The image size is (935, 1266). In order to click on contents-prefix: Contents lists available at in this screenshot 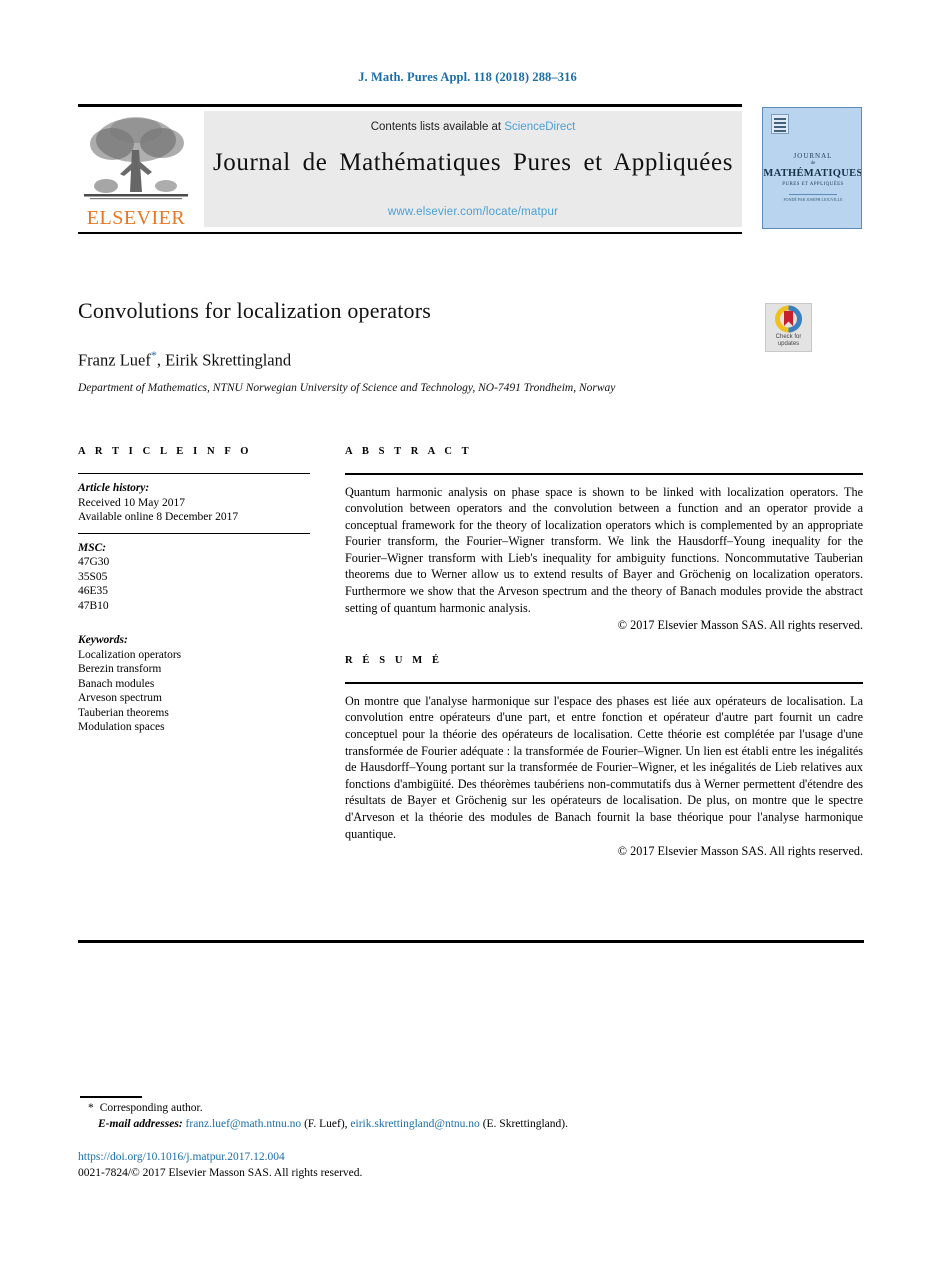, I will do `click(437, 127)`.